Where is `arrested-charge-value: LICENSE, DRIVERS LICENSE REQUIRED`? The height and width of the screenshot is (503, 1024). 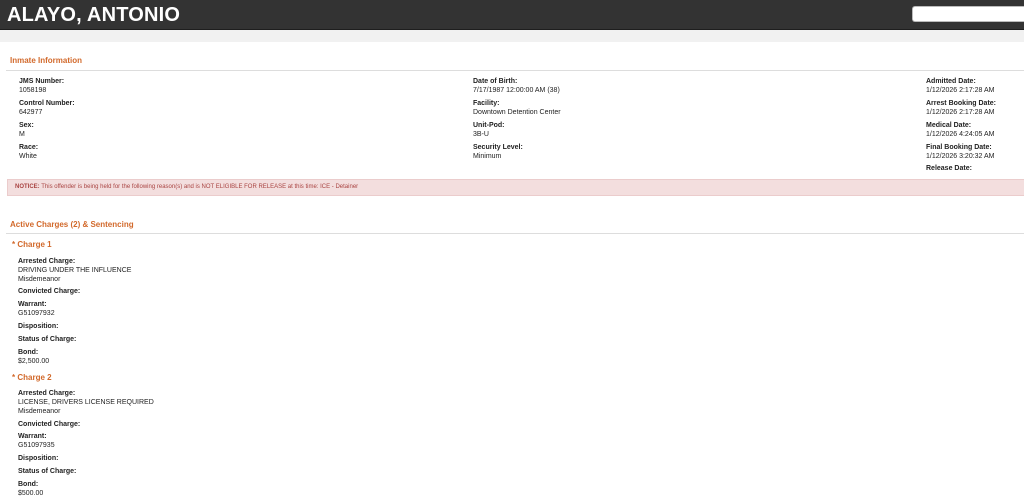
arrested-charge-value: LICENSE, DRIVERS LICENSE REQUIRED is located at coordinates (86, 402).